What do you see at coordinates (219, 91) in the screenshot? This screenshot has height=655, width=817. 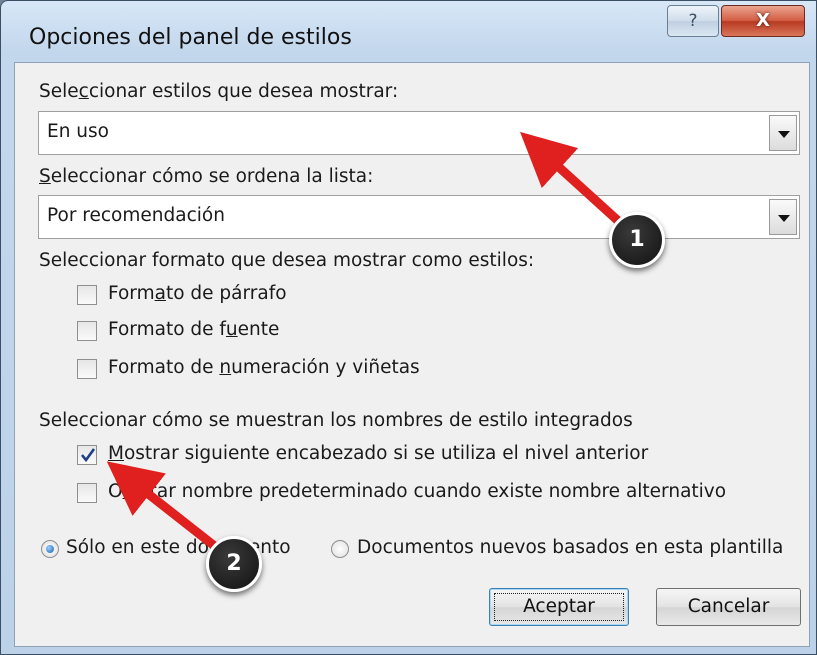 I see `show-styles-label: Seleccionar estilos que desea mostrar:` at bounding box center [219, 91].